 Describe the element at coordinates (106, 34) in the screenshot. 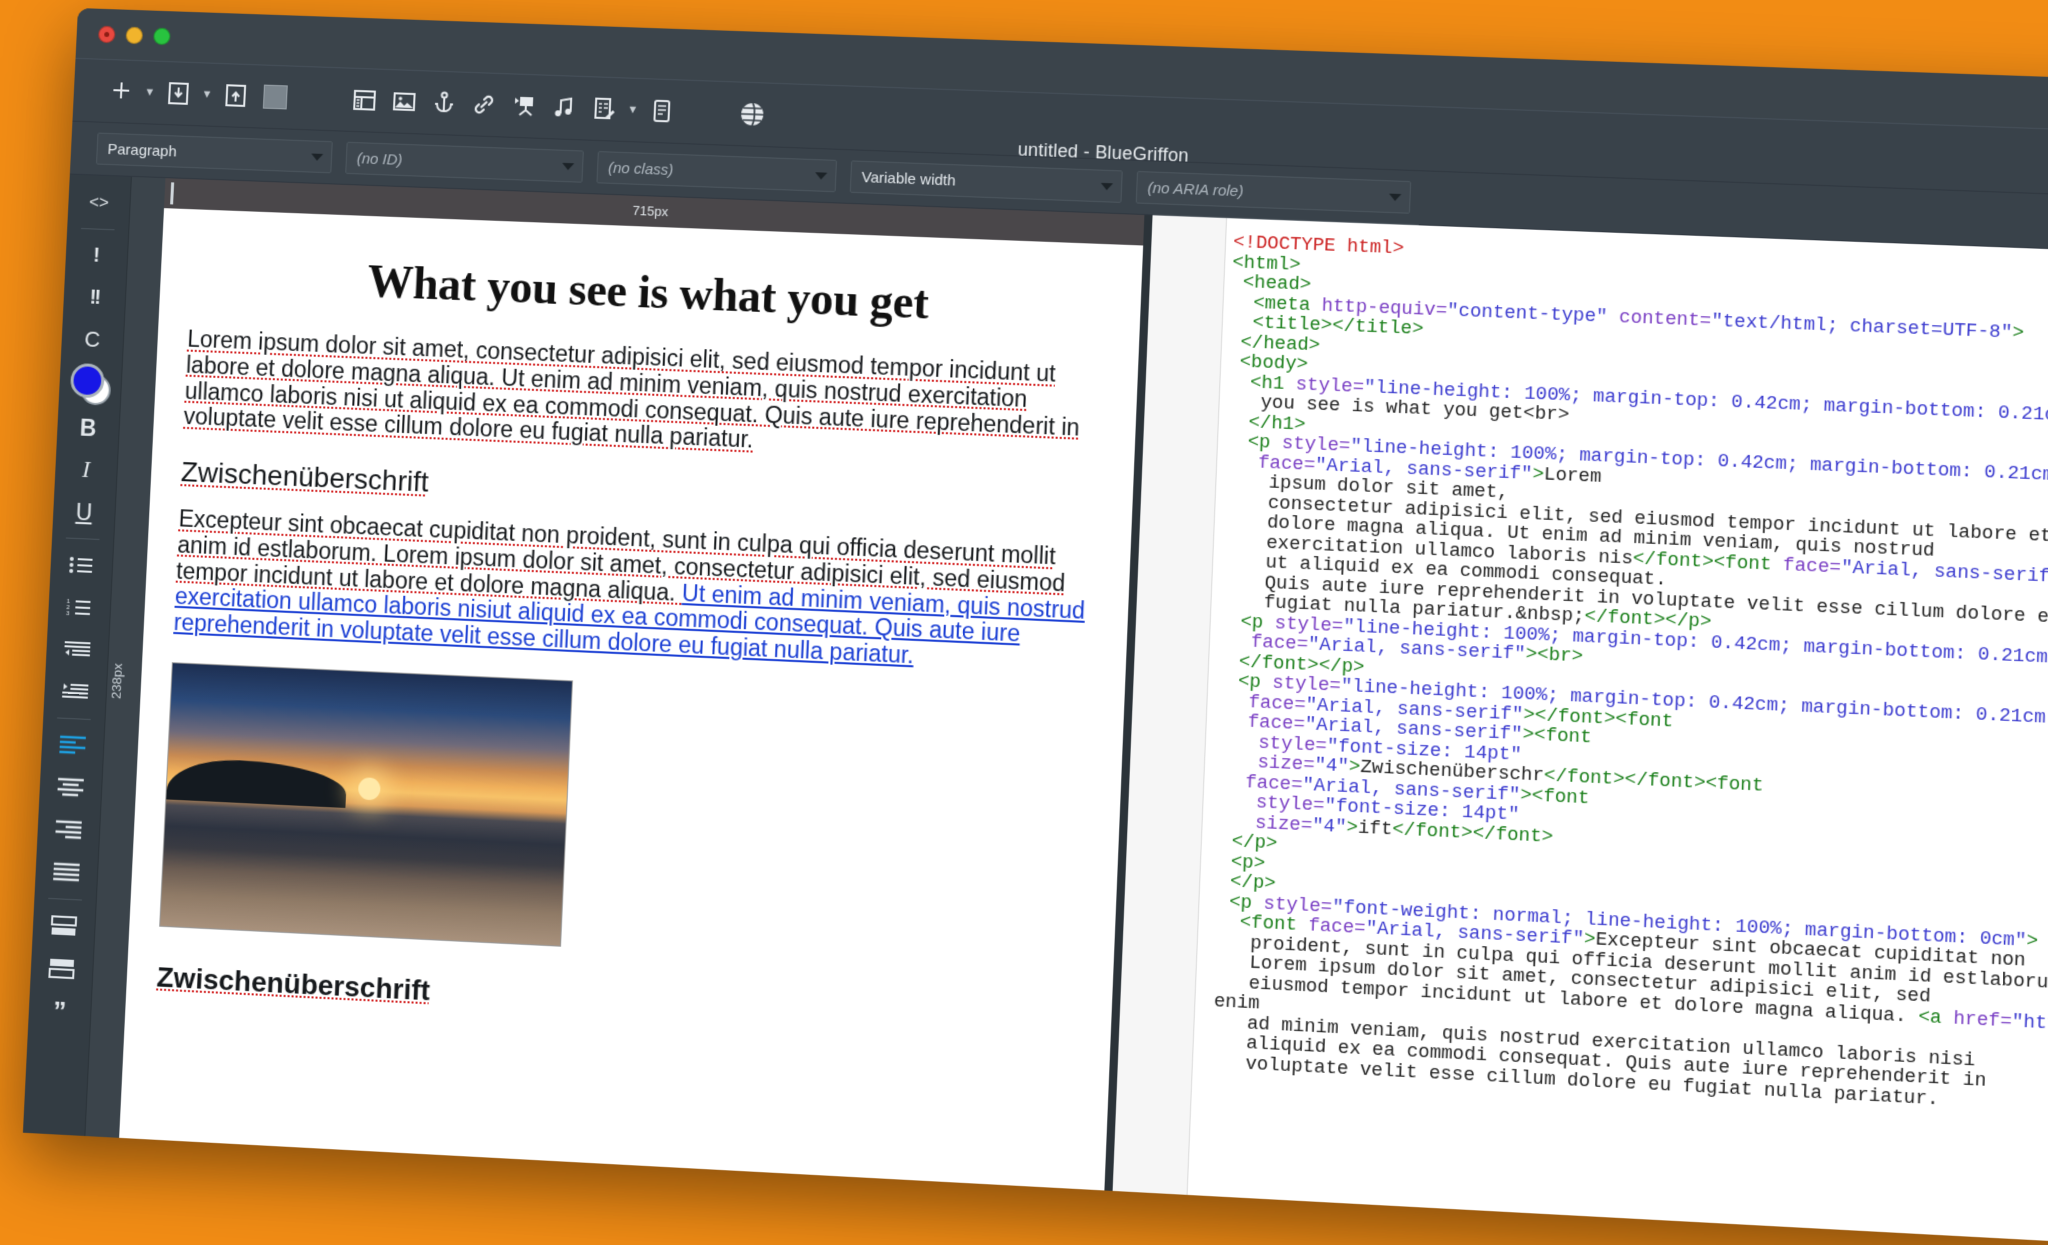

I see `close-window-button` at that location.